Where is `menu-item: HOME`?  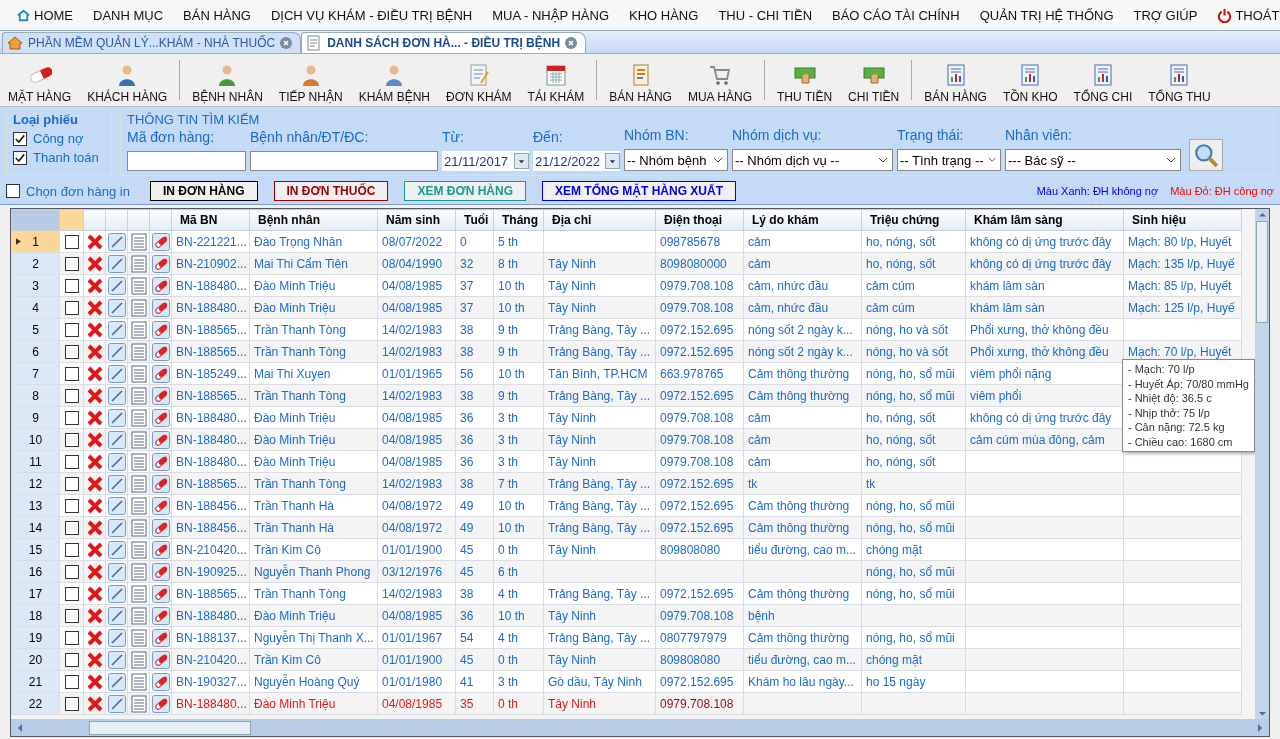 menu-item: HOME is located at coordinates (44, 15).